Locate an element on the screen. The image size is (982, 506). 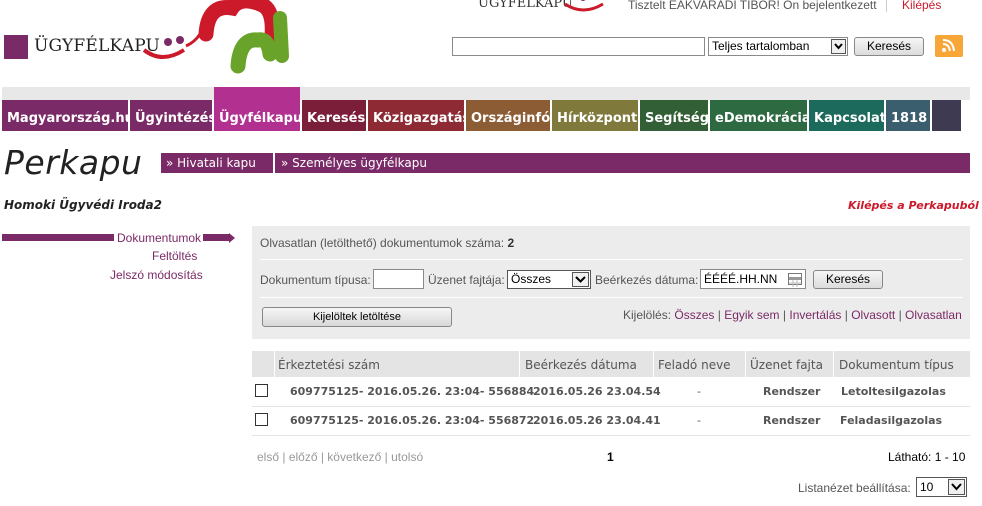
date-label: Beérkezés dátuma: is located at coordinates (647, 280).